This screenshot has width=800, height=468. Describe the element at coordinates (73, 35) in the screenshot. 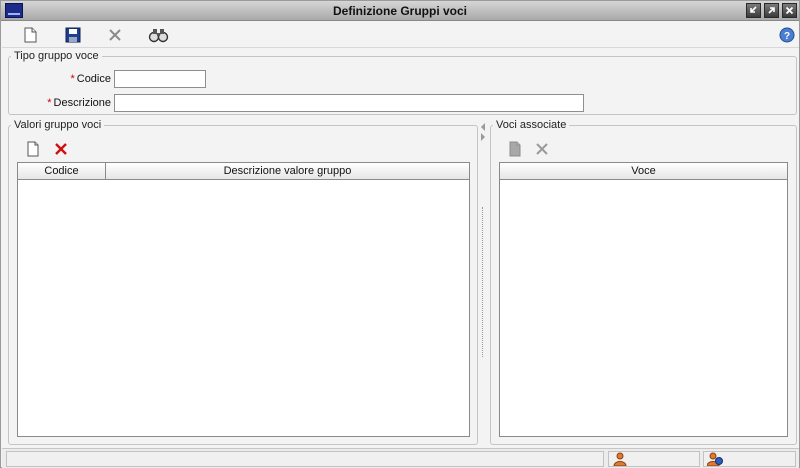

I see `save-disk-icon` at that location.